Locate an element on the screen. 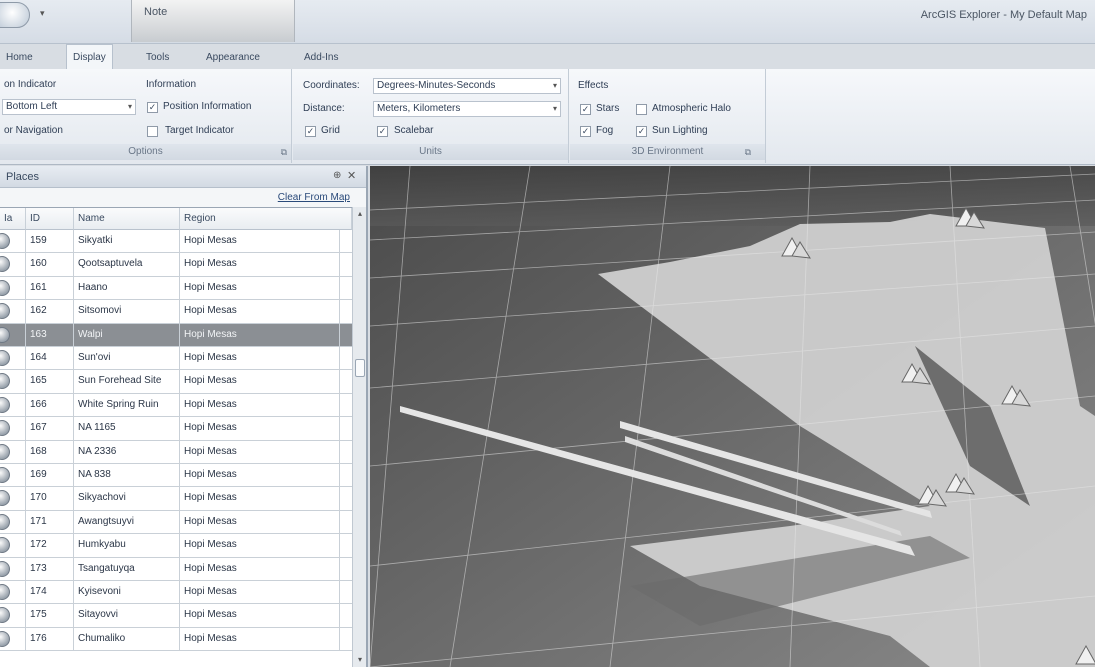  table-row: 165 Sun Forehead Site Hopi Mesas is located at coordinates (176, 382).